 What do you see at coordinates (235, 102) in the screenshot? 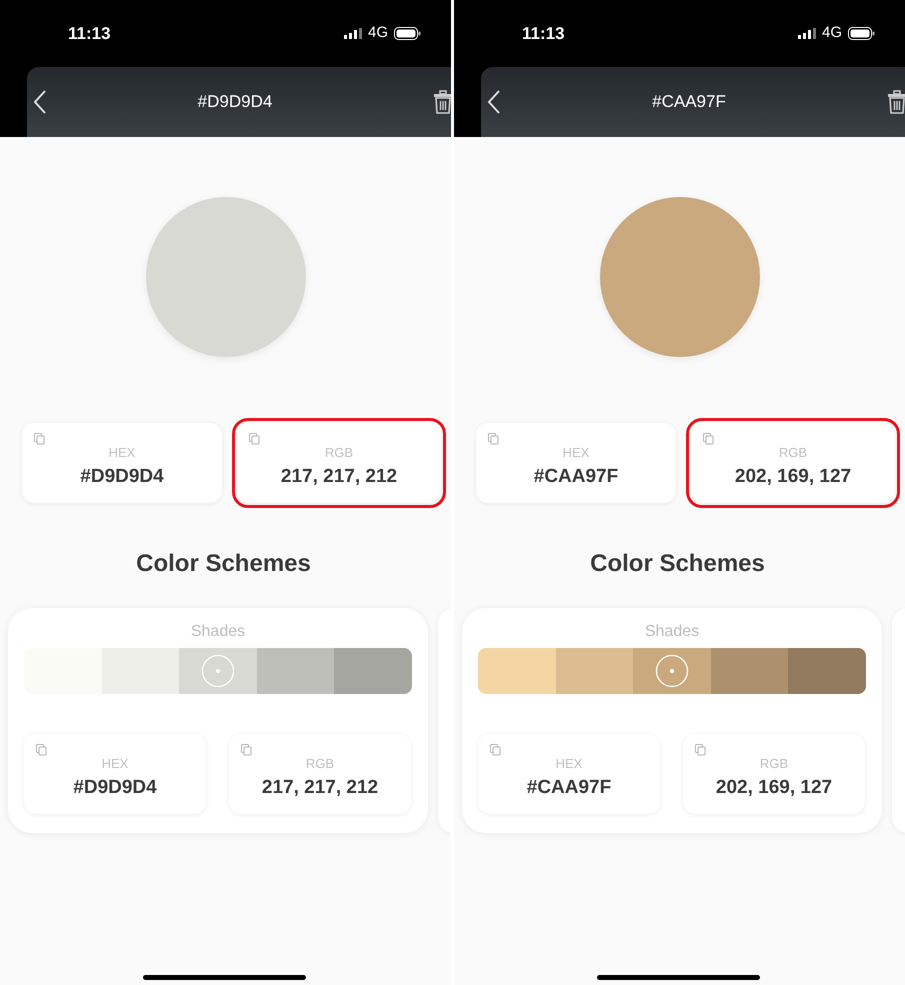
I see `nav-title: #D9D9D4` at bounding box center [235, 102].